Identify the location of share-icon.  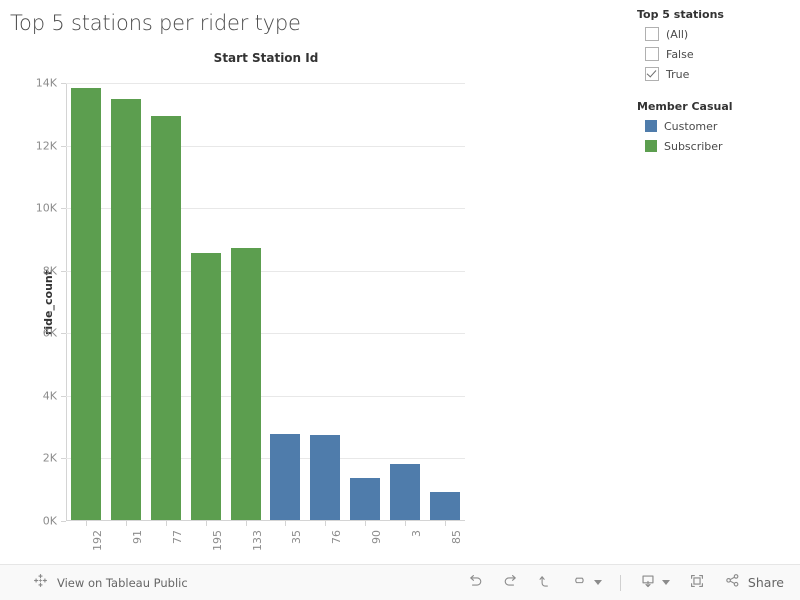
(732, 582).